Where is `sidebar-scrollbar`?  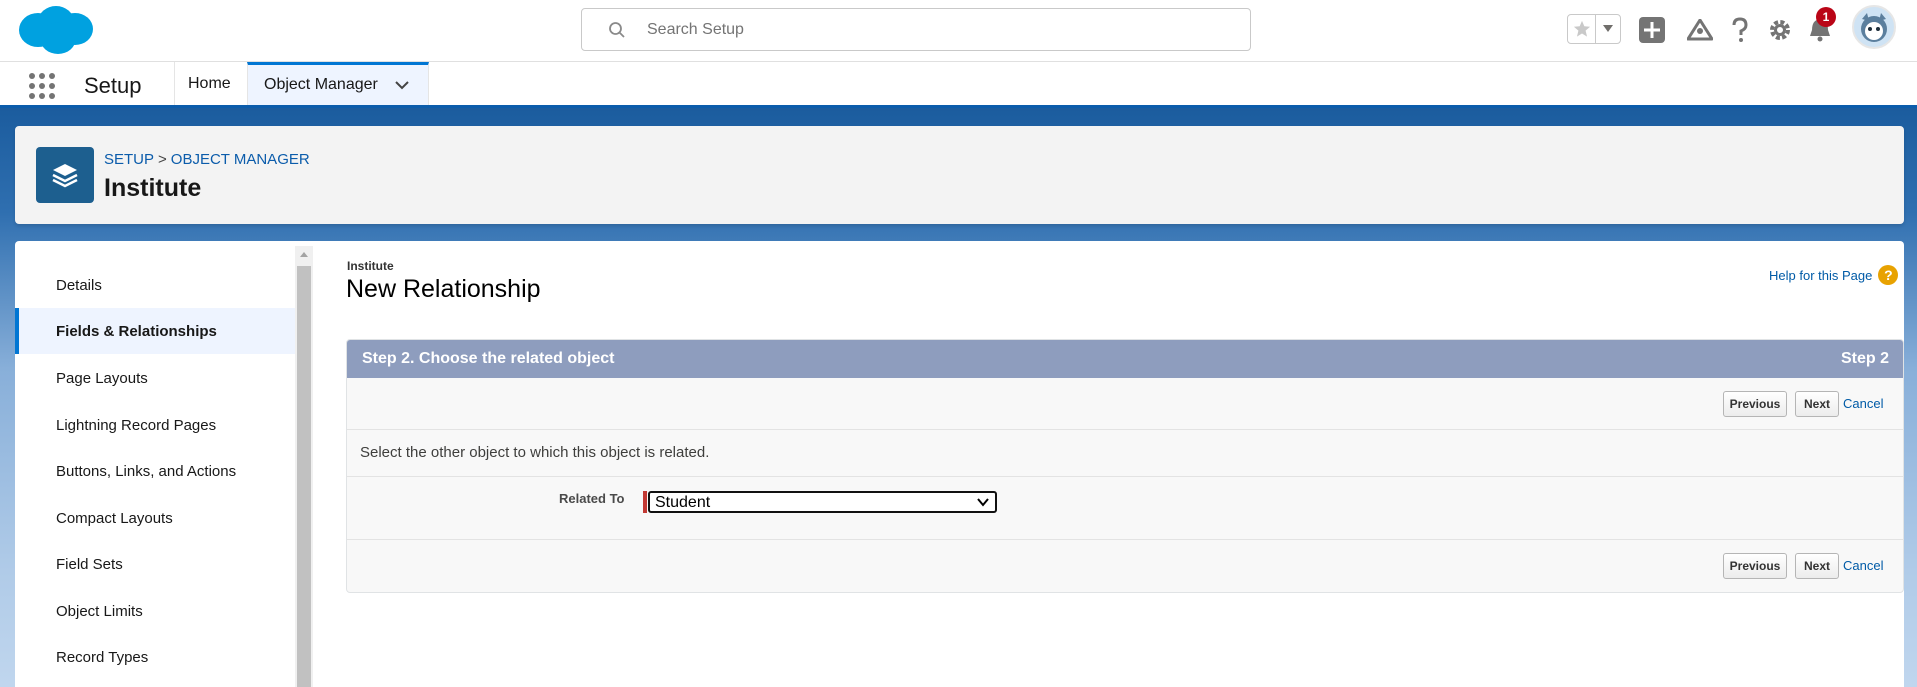
sidebar-scrollbar is located at coordinates (304, 466).